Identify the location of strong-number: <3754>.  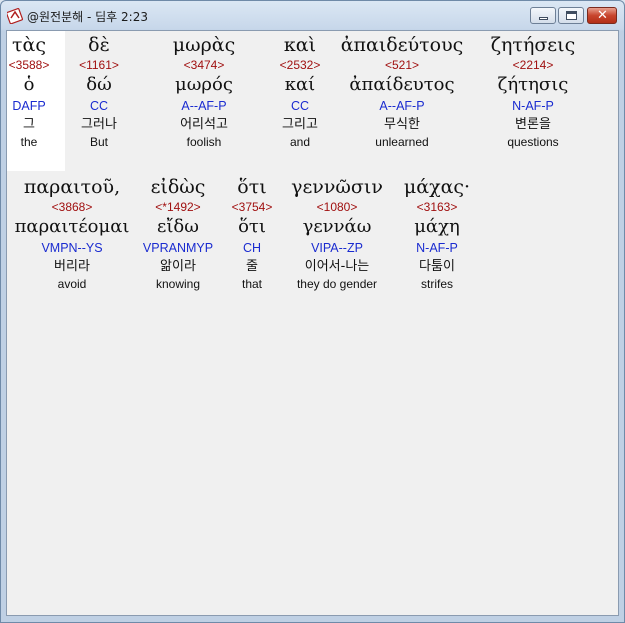
(252, 207).